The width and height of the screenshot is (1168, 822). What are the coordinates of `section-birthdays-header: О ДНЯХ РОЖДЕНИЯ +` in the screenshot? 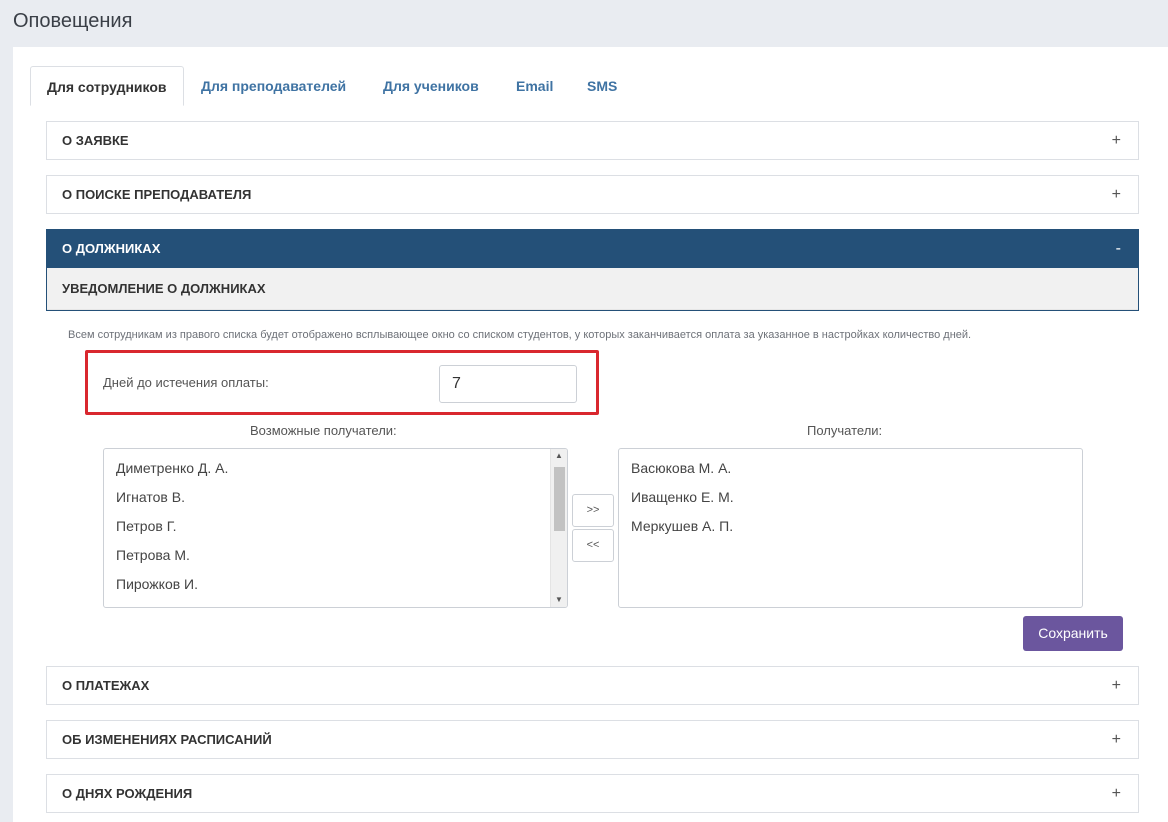 It's located at (592, 793).